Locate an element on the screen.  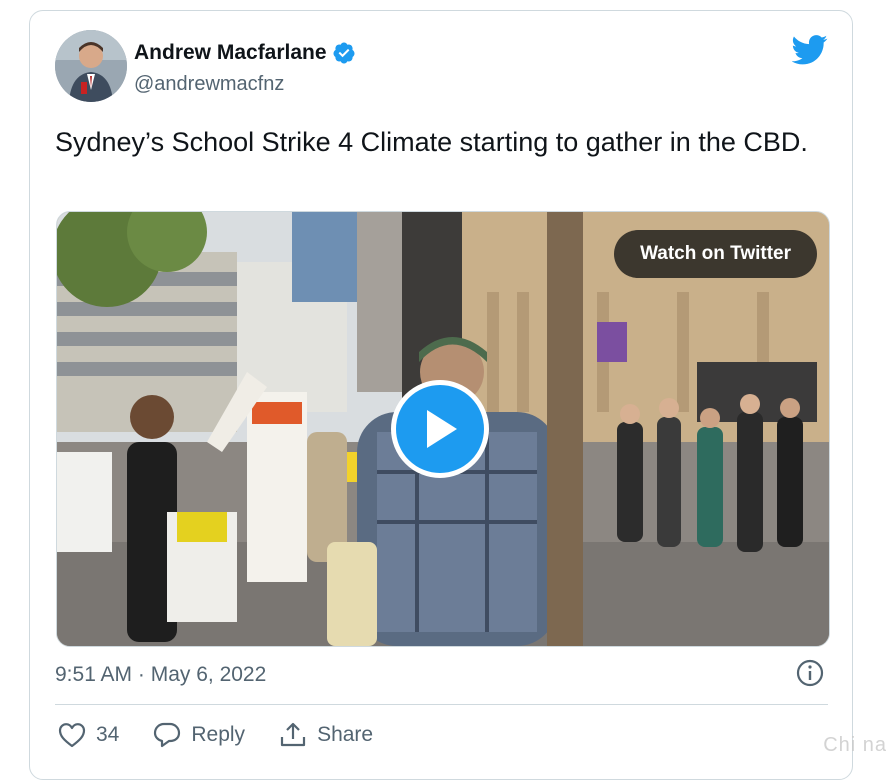
author-handle: @andrewmacfnz is located at coordinates (209, 84).